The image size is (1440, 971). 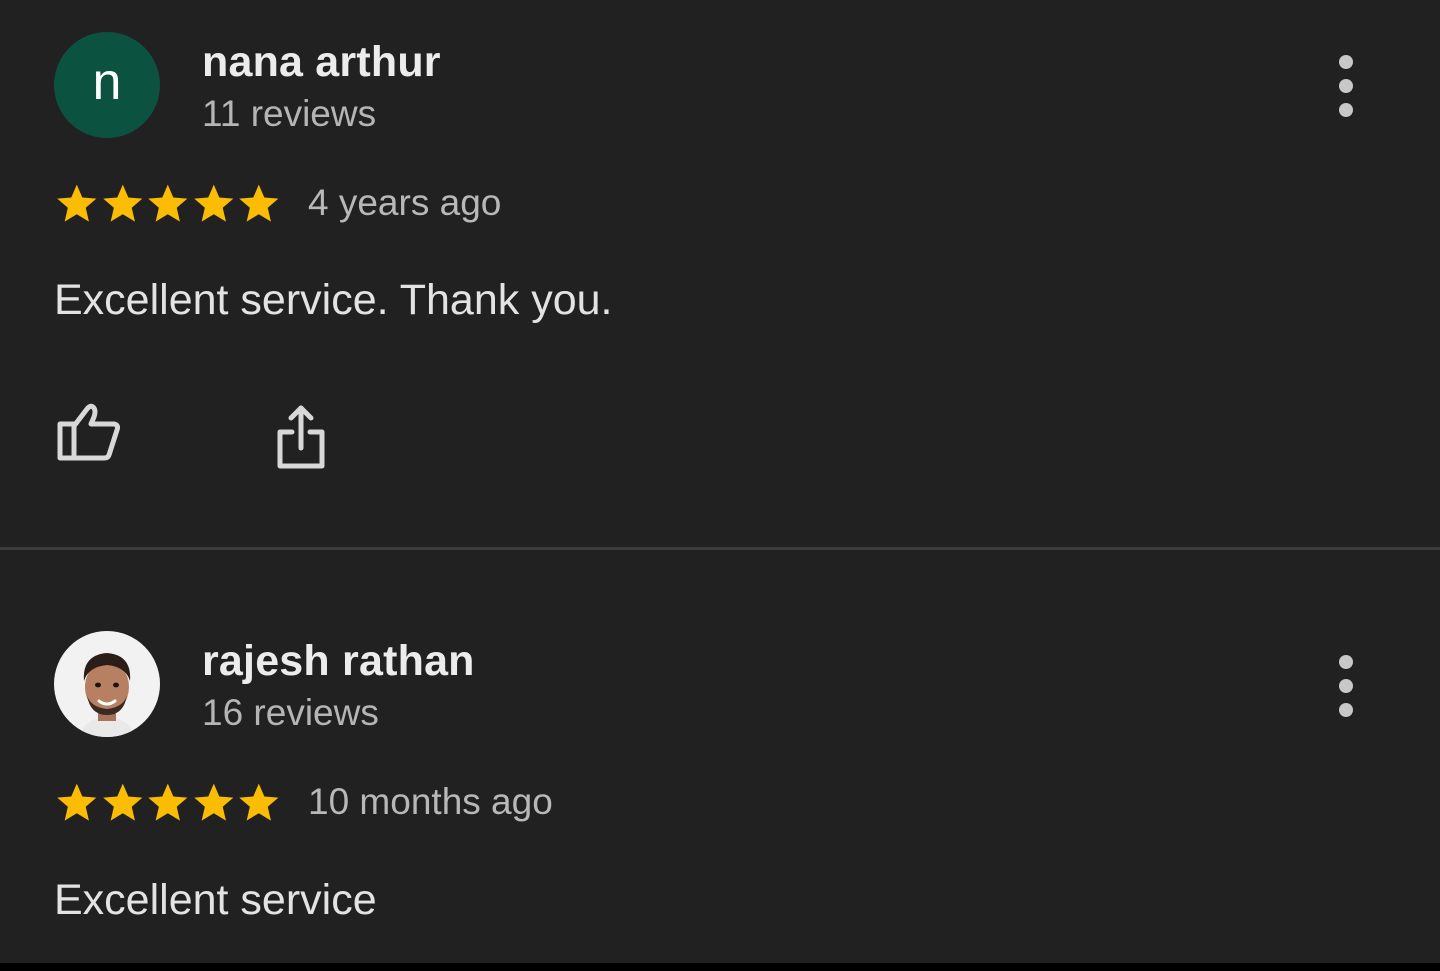 What do you see at coordinates (321, 62) in the screenshot?
I see `reviewer-name: nana arthur` at bounding box center [321, 62].